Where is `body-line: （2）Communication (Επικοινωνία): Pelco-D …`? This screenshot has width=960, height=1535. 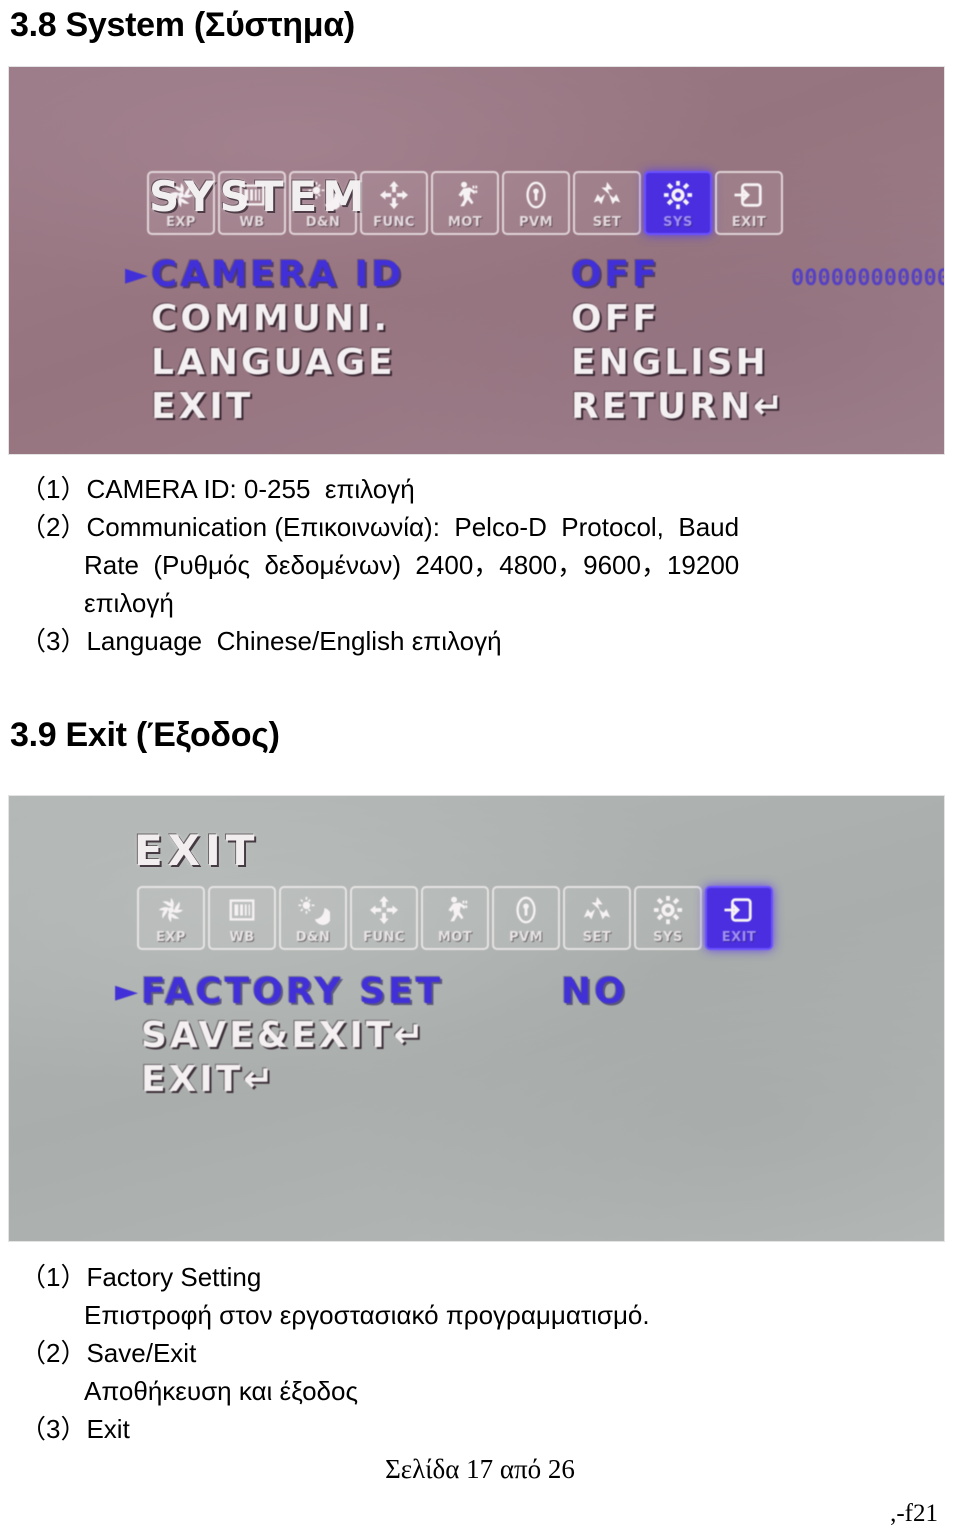
body-line: （2）Communication (Επικοινωνία): Pelco-D … is located at coordinates (380, 527).